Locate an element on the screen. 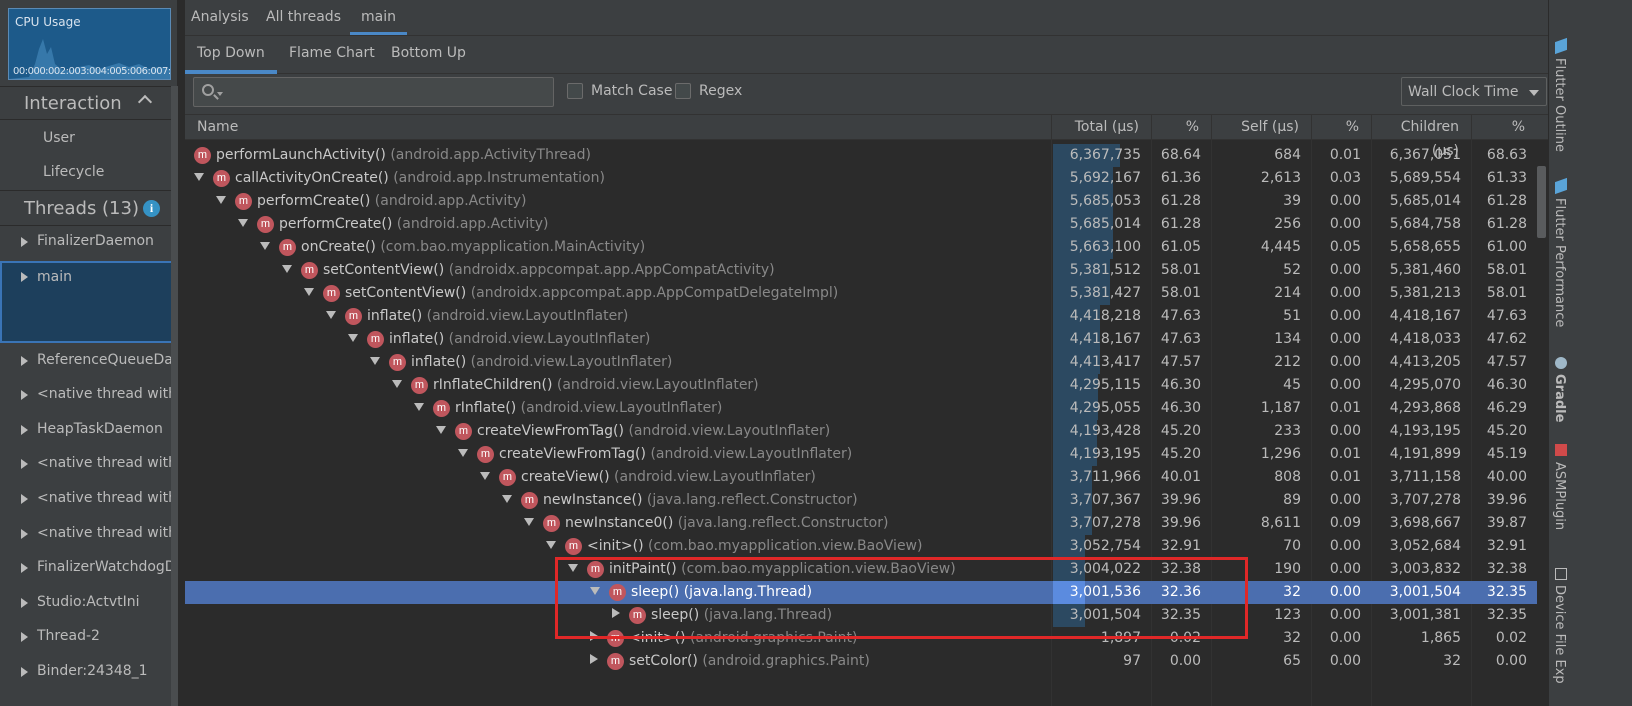  gradle-tab: Gradle is located at coordinates (1559, 398).